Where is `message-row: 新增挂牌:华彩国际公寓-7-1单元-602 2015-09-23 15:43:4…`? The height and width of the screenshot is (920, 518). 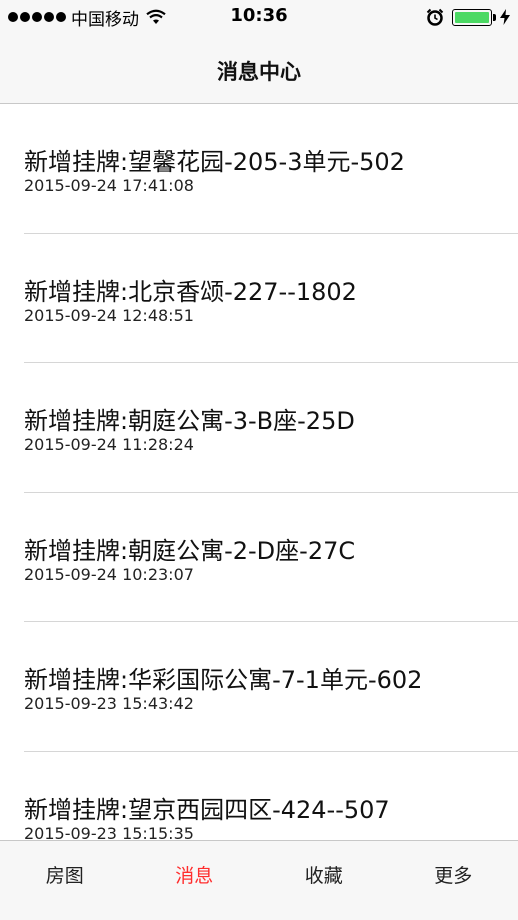 message-row: 新增挂牌:华彩国际公寓-7-1单元-602 2015-09-23 15:43:4… is located at coordinates (259, 687).